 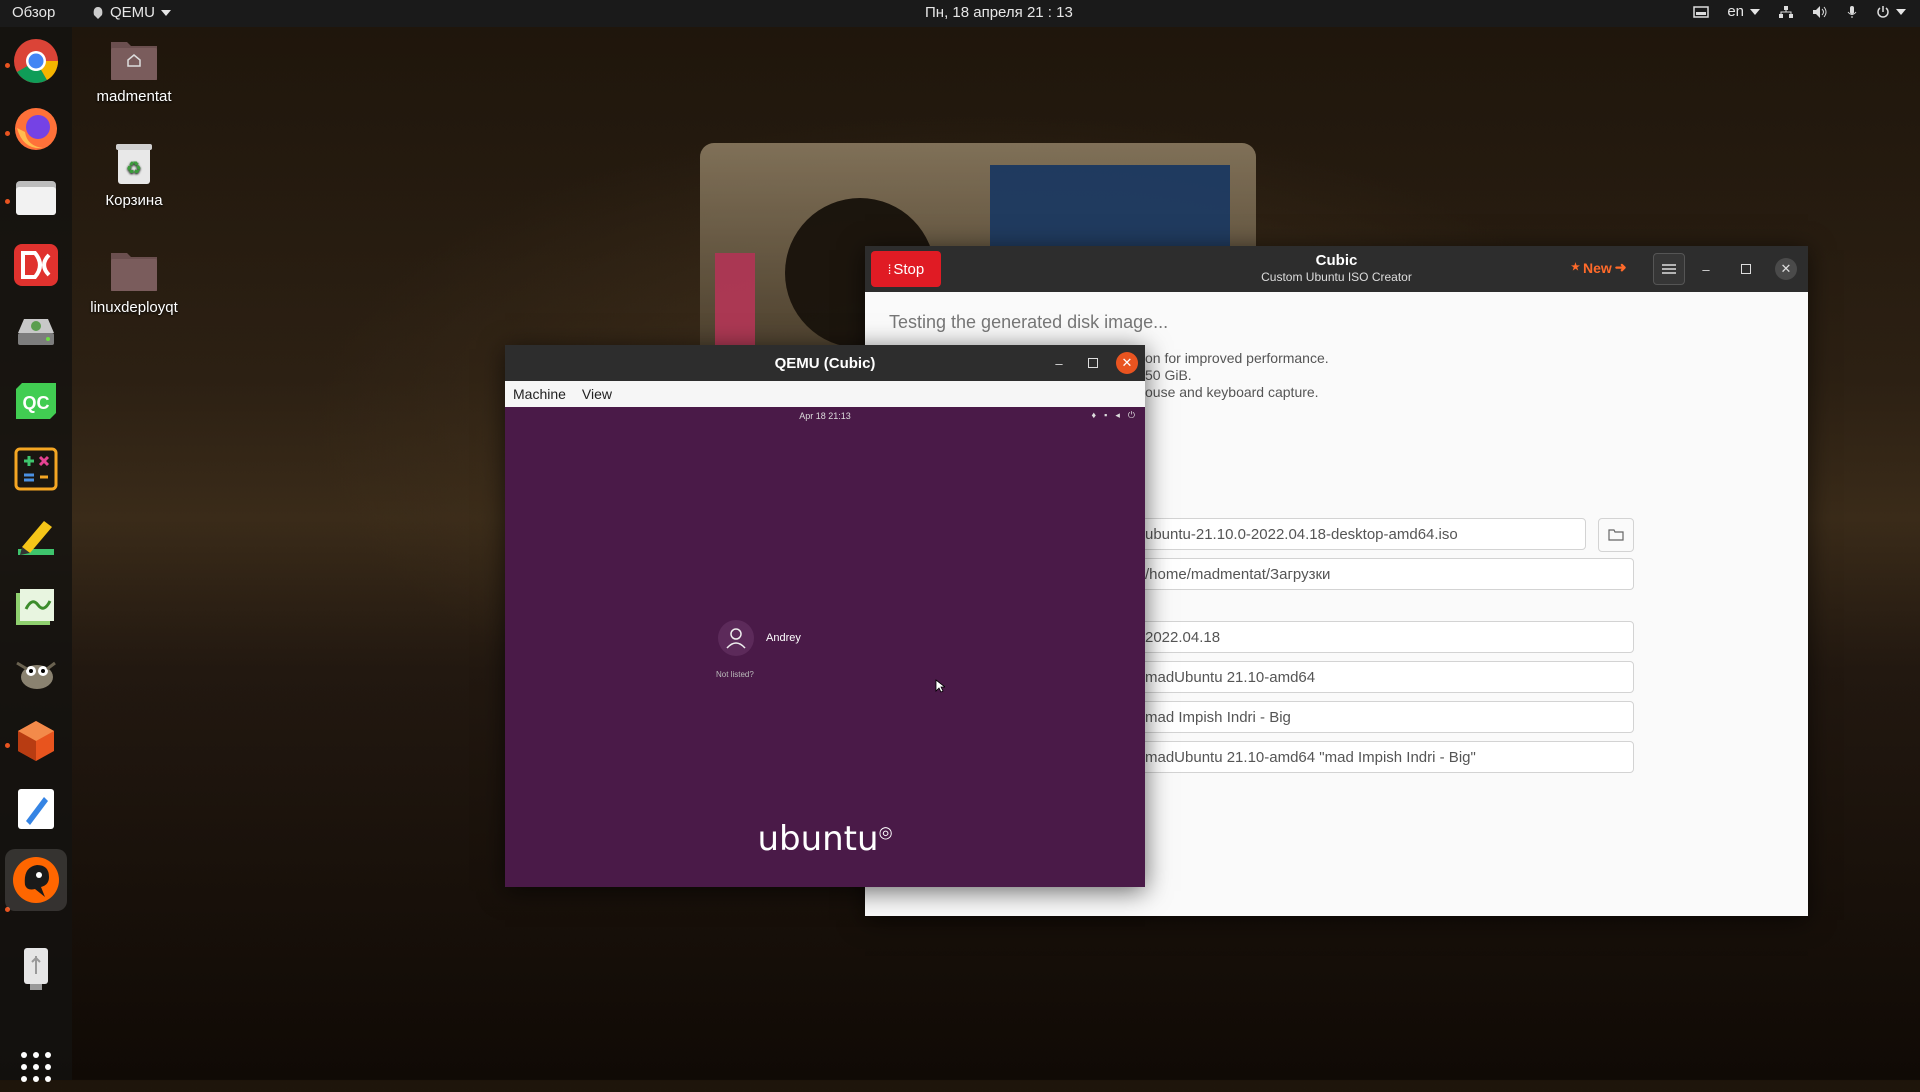 I want to click on power-icon, so click(x=1883, y=11).